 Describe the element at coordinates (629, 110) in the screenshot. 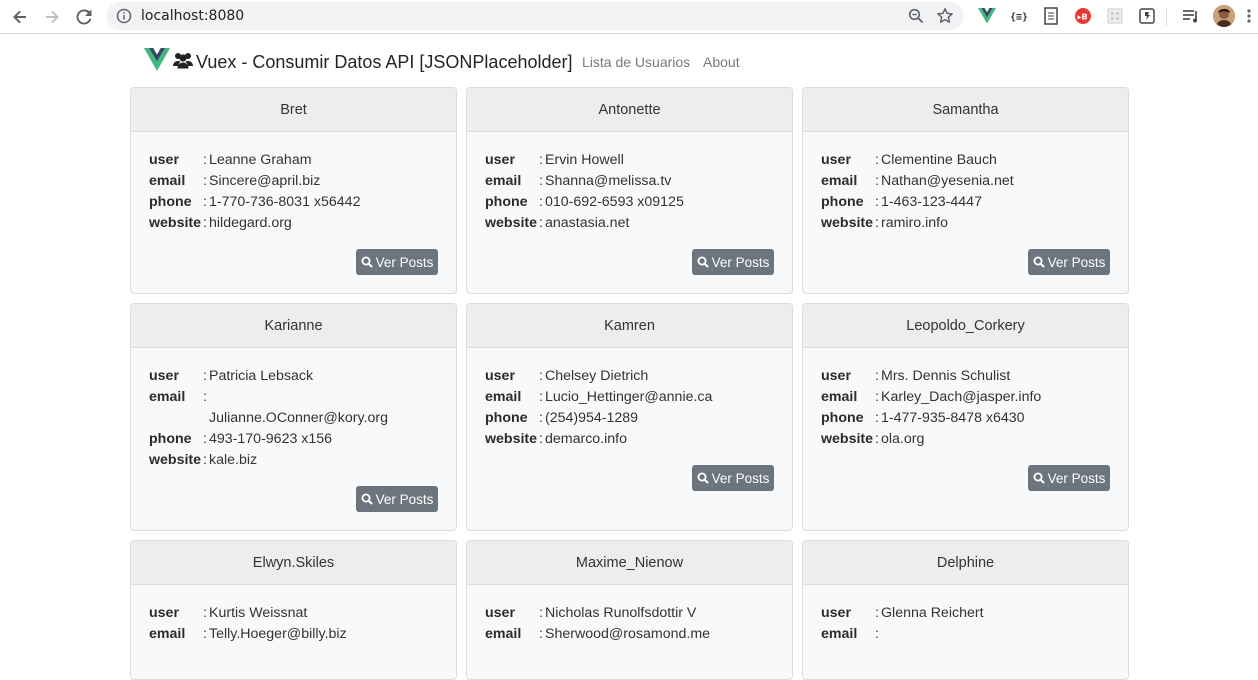

I see `card-header-username: Antonette` at that location.